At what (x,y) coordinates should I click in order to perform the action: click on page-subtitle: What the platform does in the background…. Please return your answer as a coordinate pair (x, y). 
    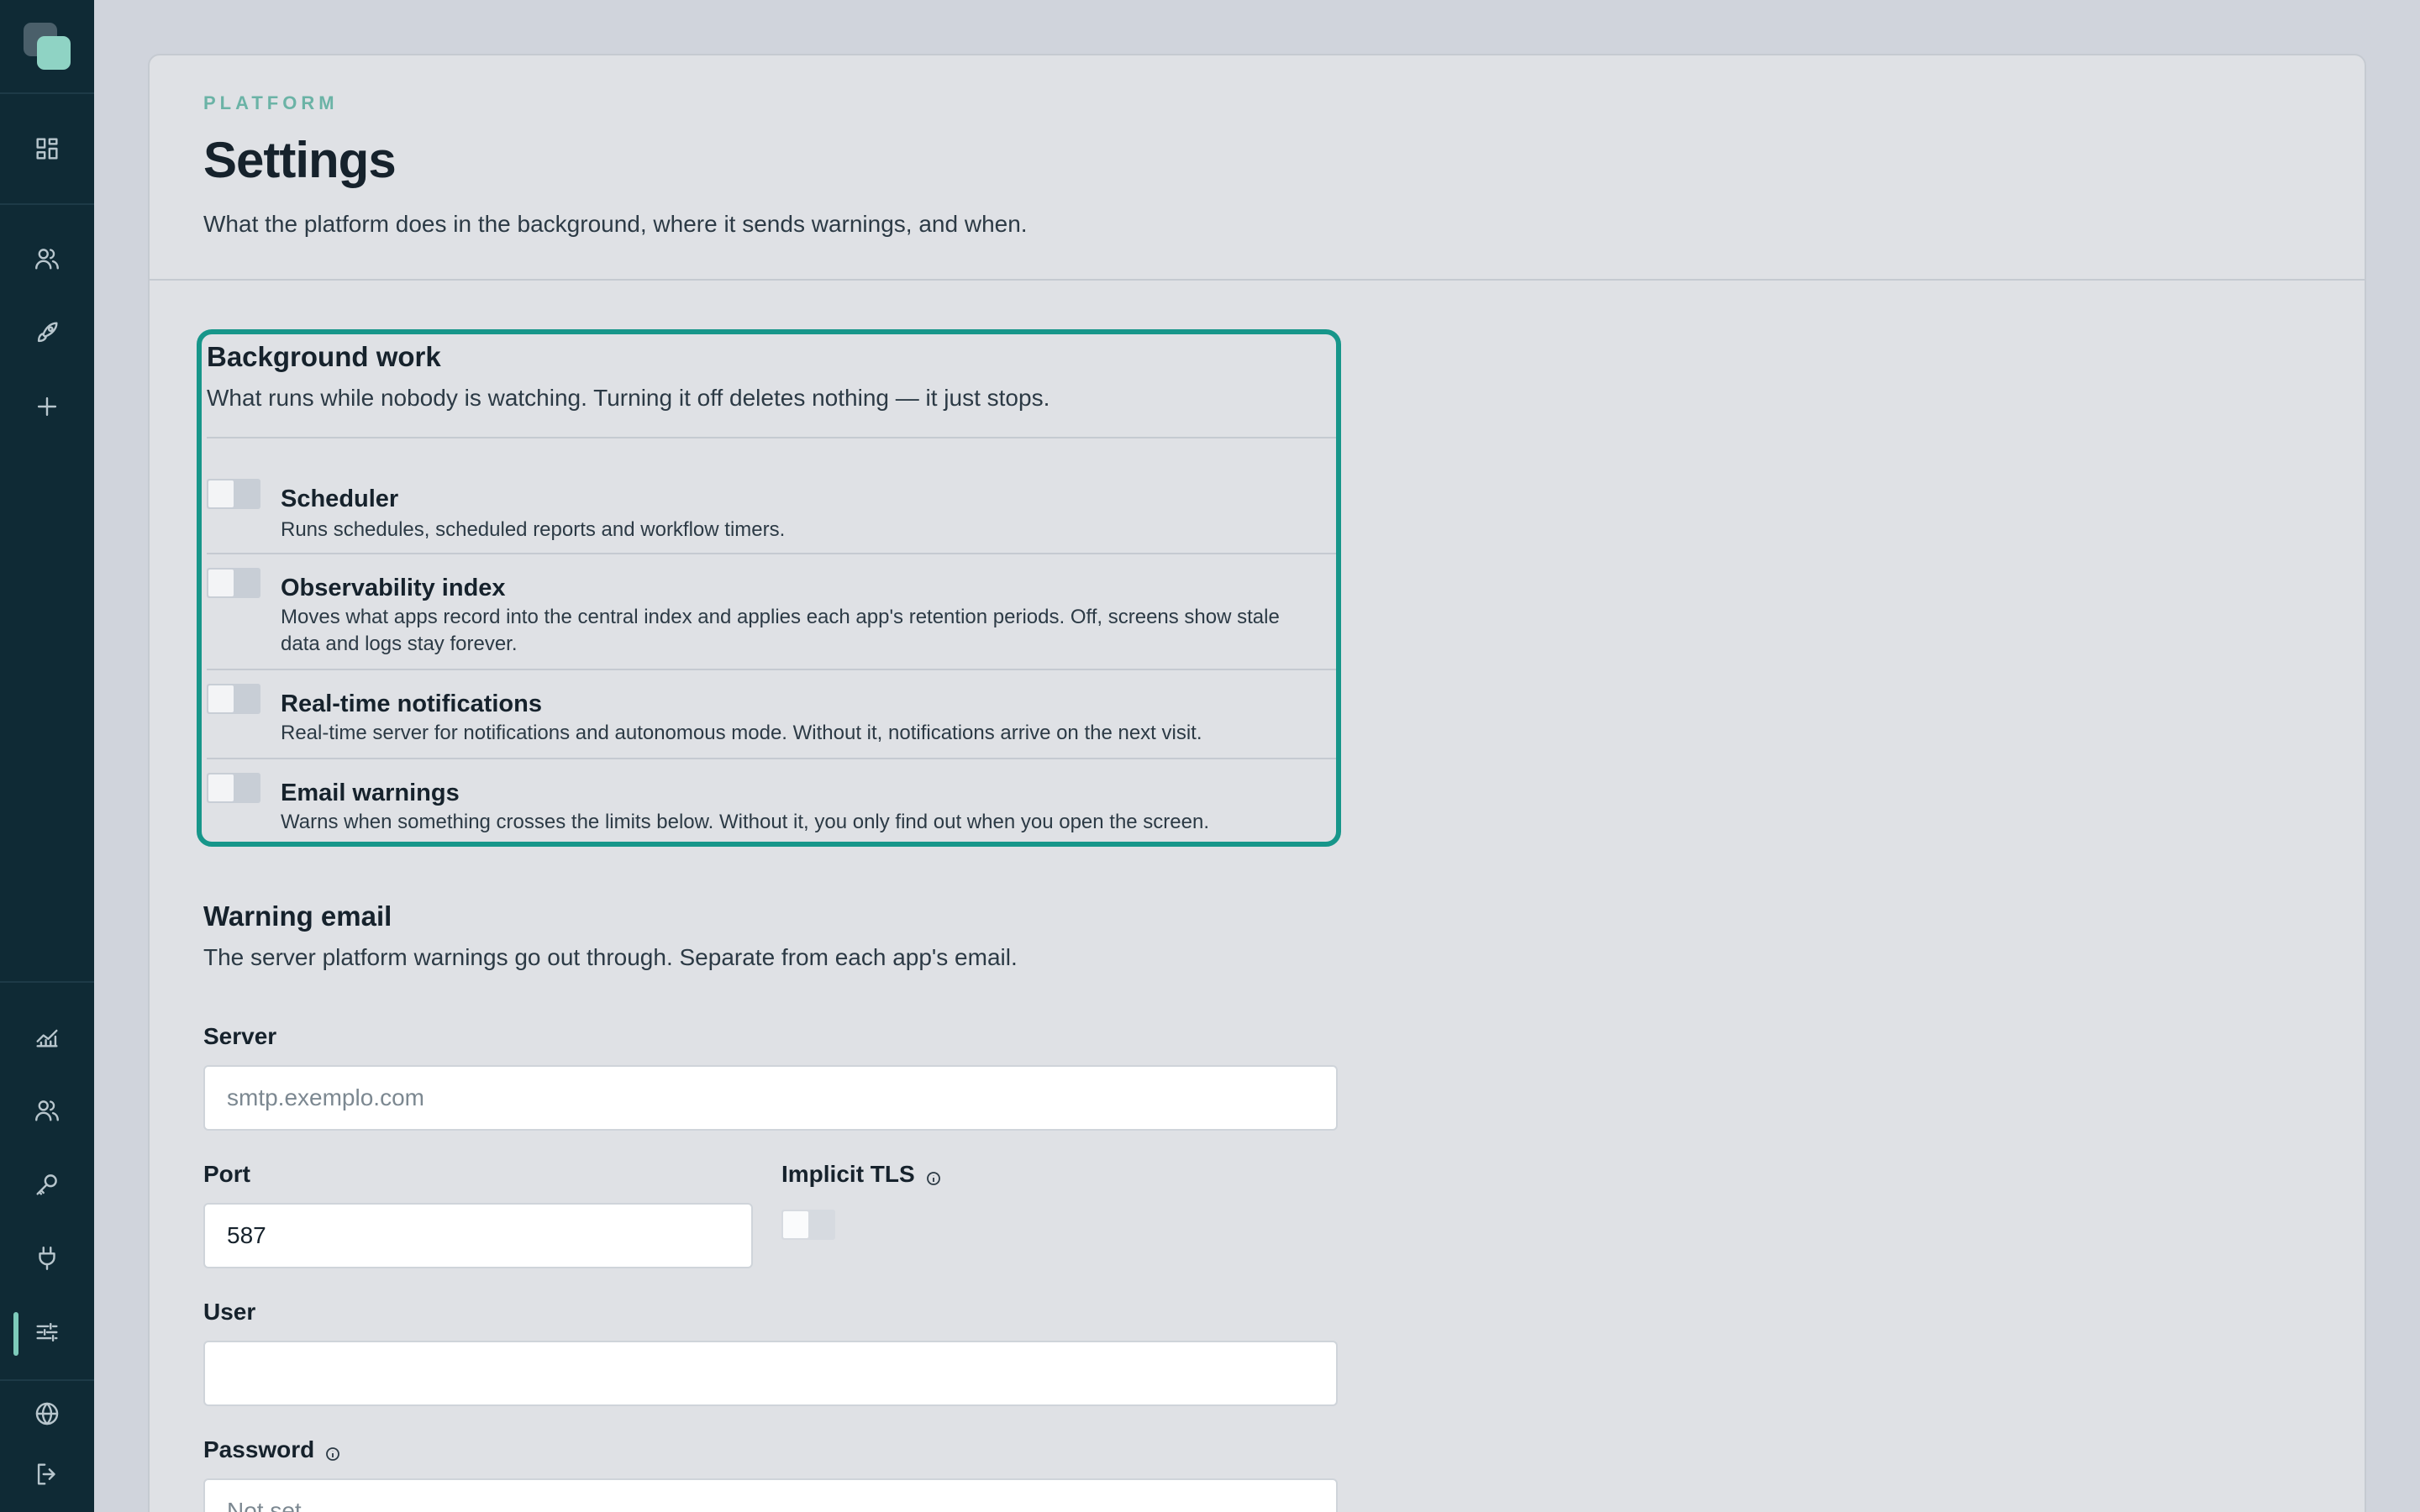
    Looking at the image, I should click on (615, 224).